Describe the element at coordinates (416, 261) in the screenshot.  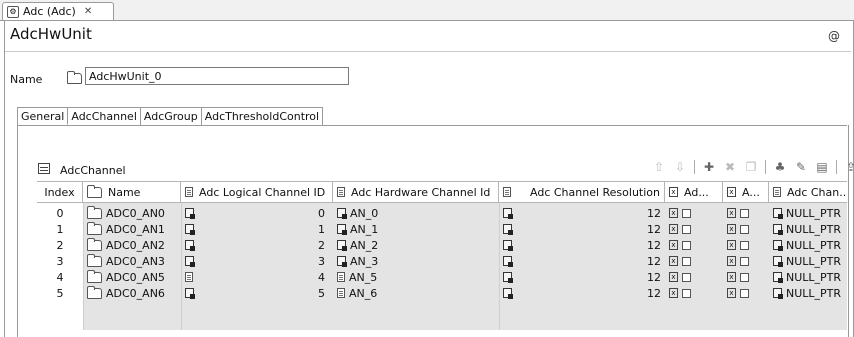
I see `hw-id-cell: AN_3` at that location.